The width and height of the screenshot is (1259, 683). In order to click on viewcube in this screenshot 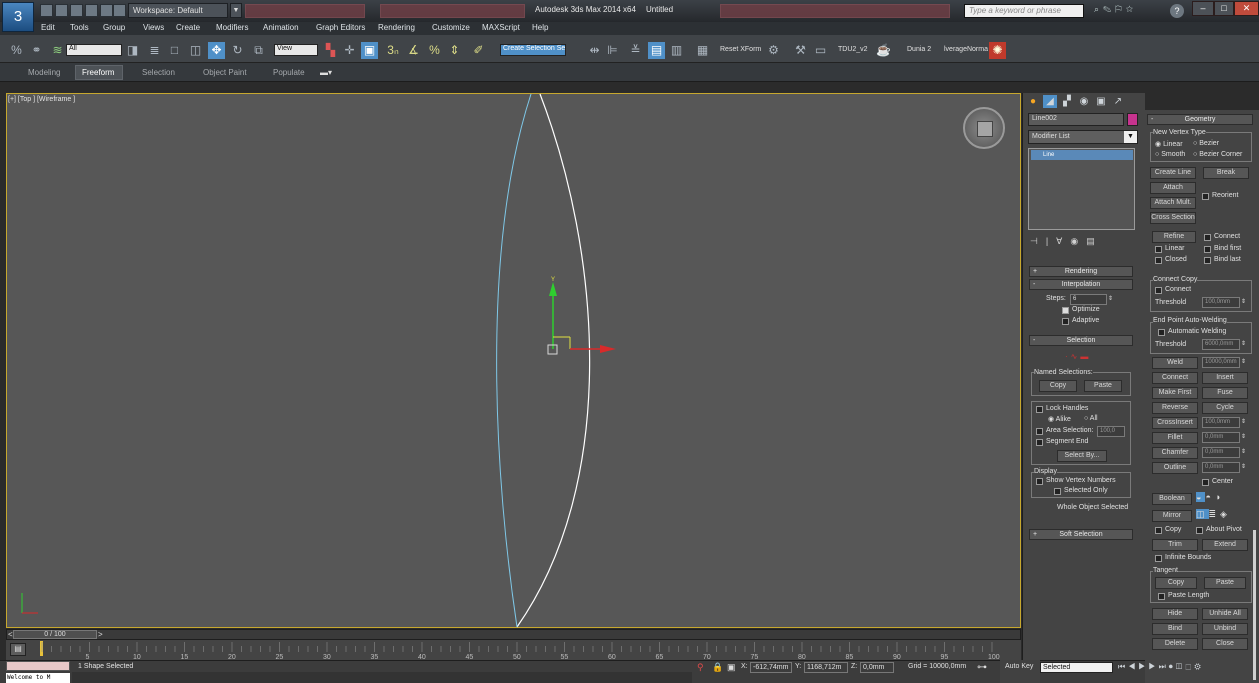, I will do `click(984, 128)`.